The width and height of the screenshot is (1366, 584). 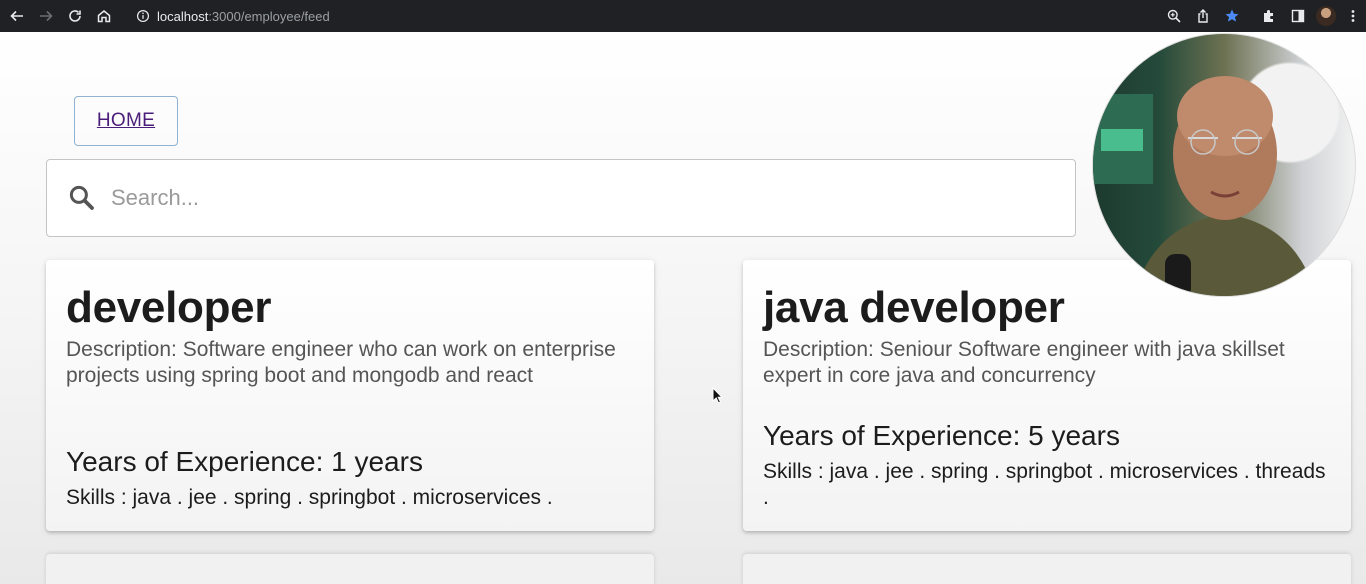 I want to click on back-icon, so click(x=16, y=16).